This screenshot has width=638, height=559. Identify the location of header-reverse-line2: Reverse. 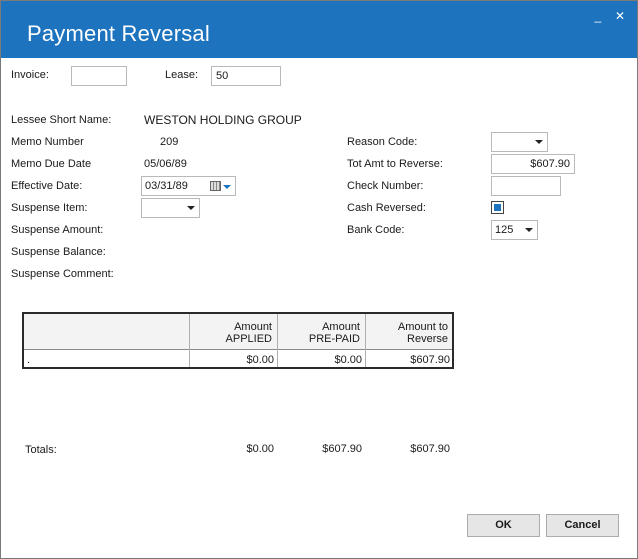
(427, 339).